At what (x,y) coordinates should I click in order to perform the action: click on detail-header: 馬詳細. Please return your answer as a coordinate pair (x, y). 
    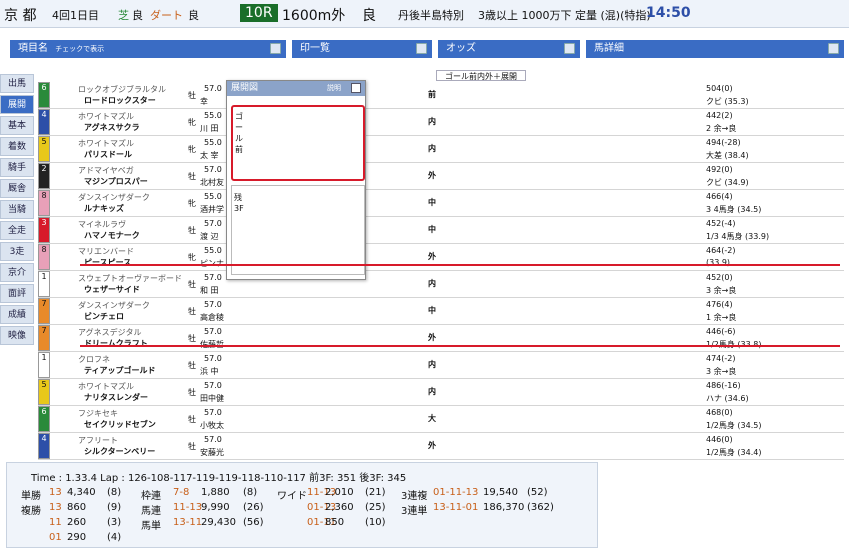
    Looking at the image, I should click on (715, 49).